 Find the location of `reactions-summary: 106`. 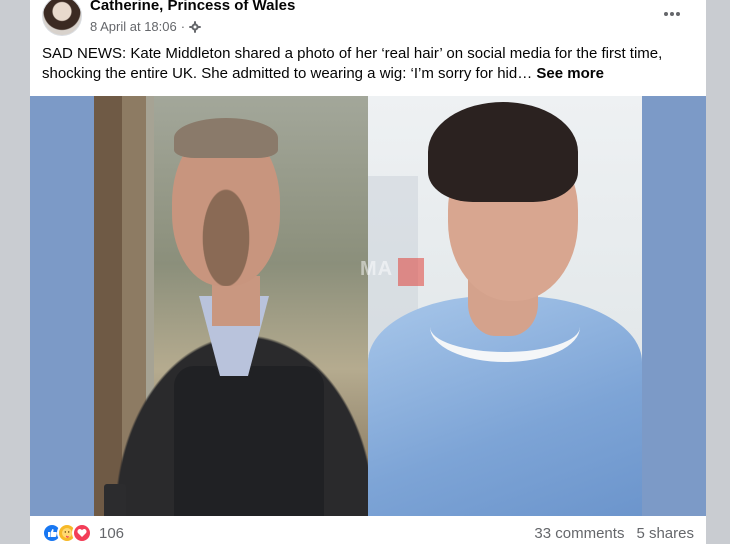

reactions-summary: 106 is located at coordinates (83, 533).